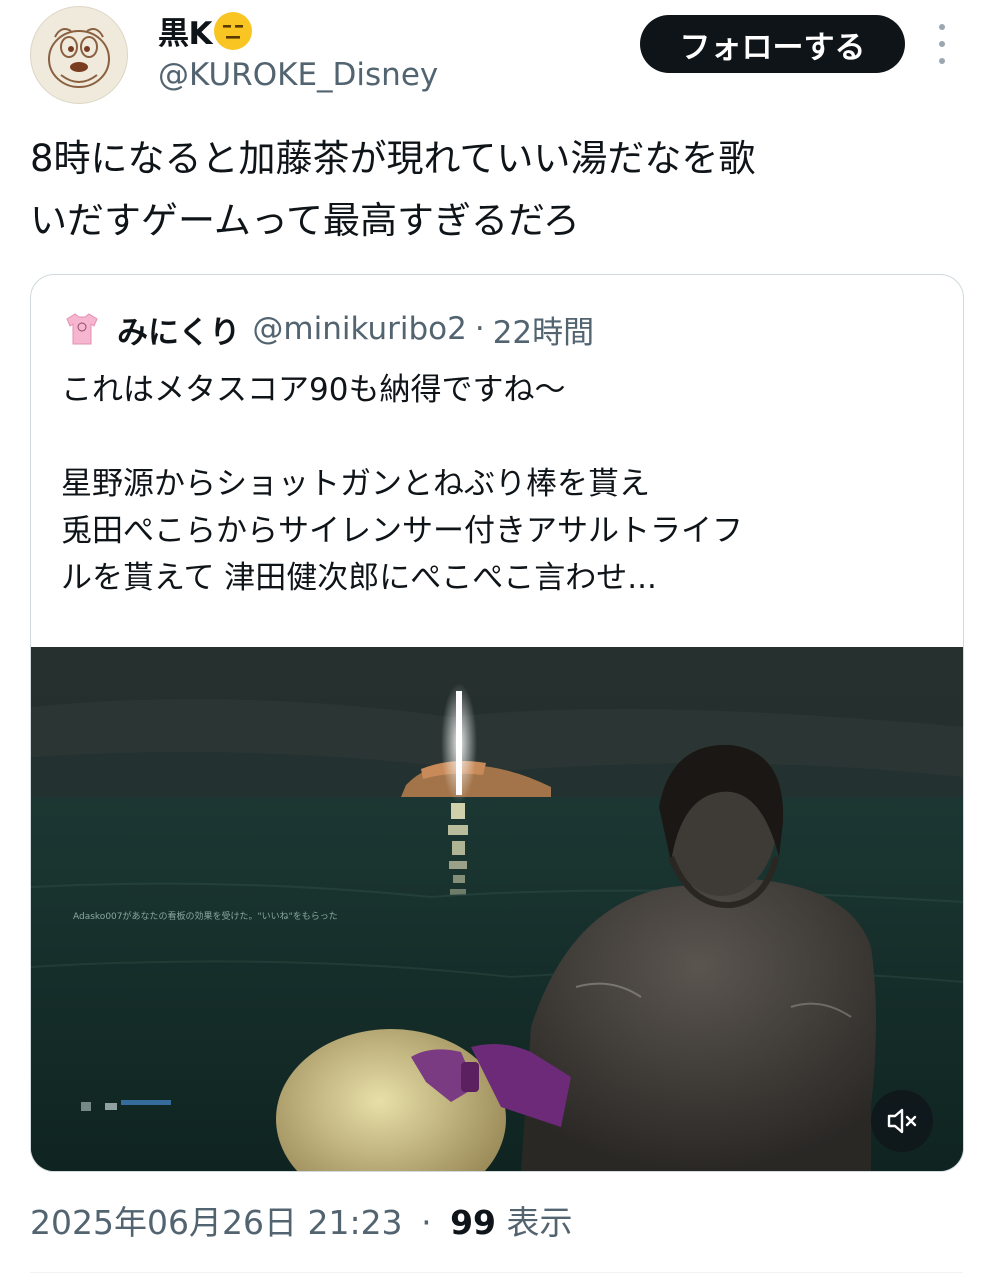 This screenshot has width=993, height=1280. What do you see at coordinates (233, 31) in the screenshot?
I see `expressionless-face-emoji-icon` at bounding box center [233, 31].